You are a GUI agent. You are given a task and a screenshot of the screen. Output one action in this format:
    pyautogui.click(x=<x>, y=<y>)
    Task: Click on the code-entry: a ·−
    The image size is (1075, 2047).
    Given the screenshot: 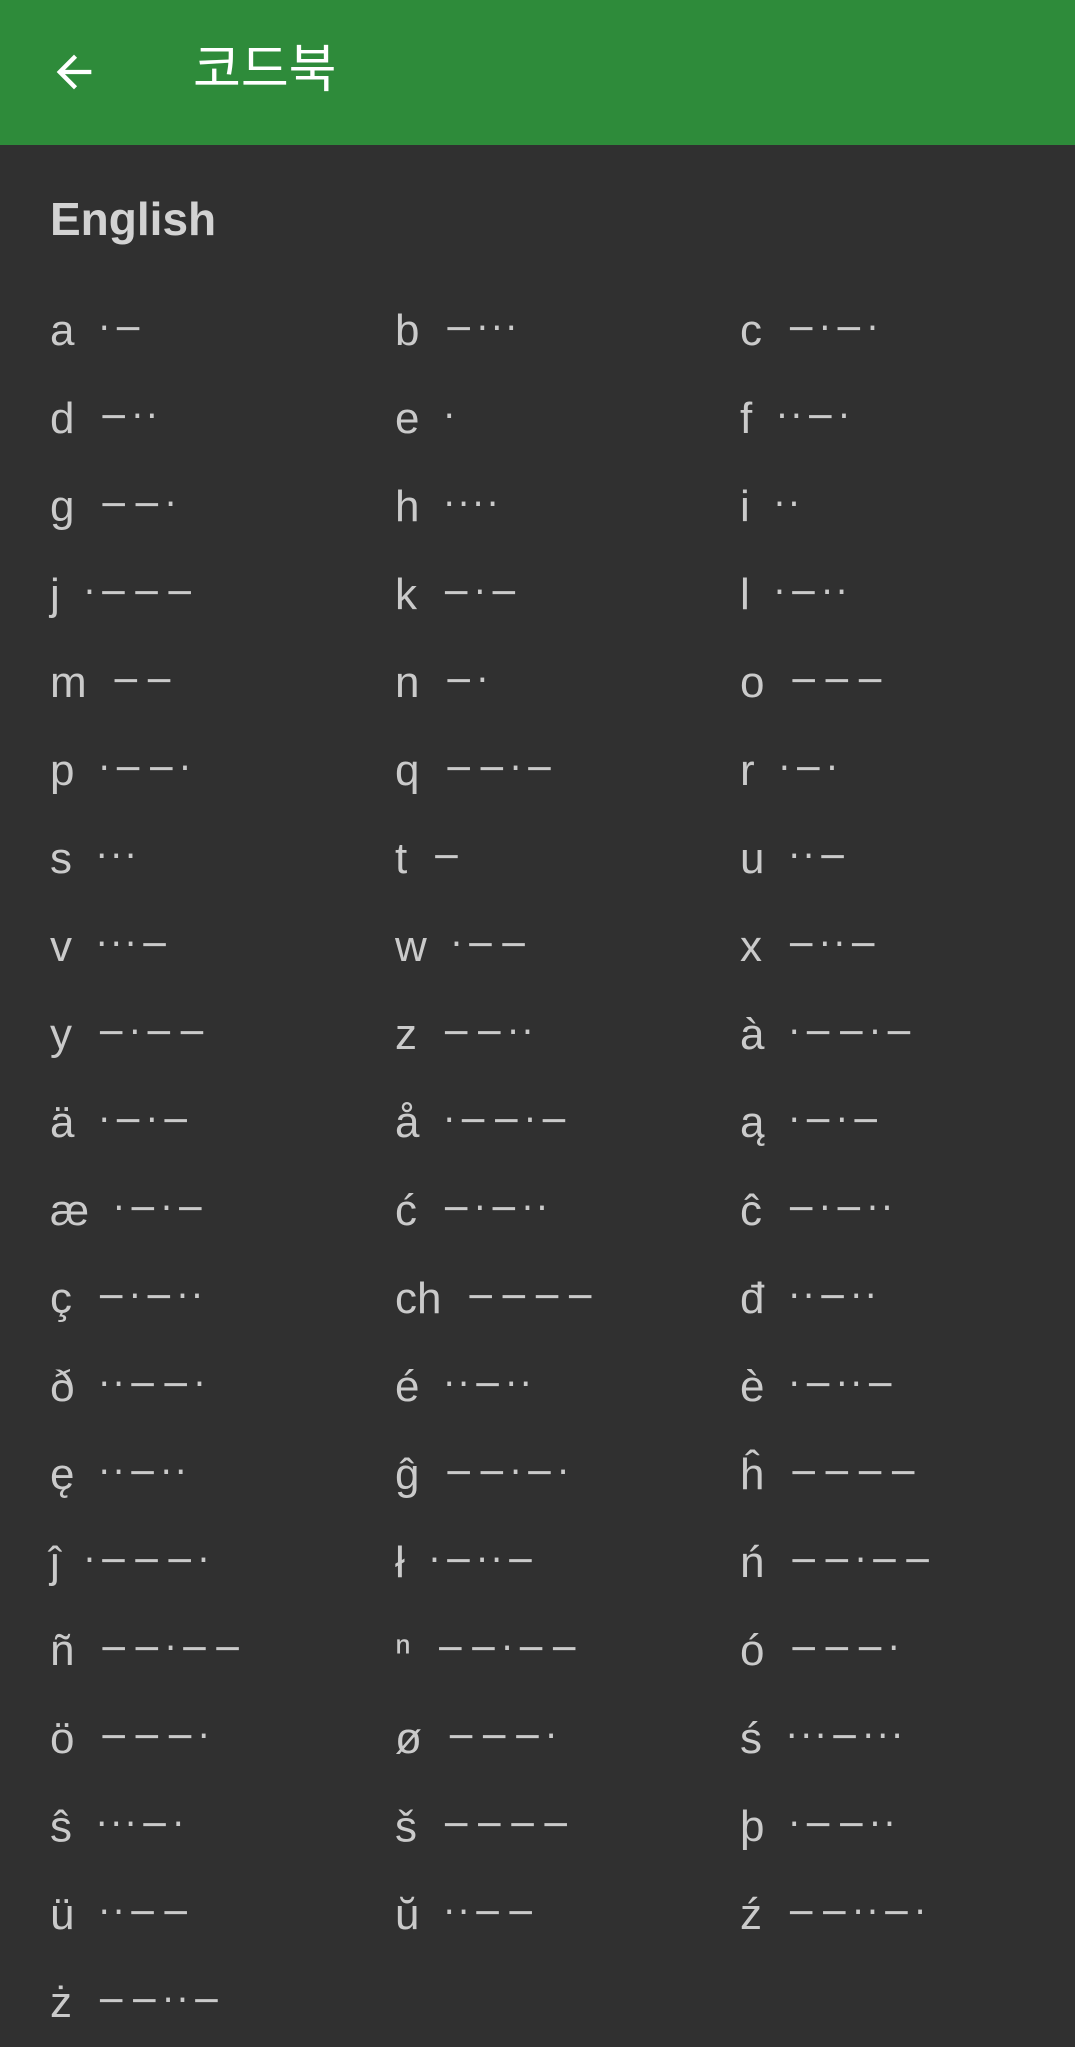 What is the action you would take?
    pyautogui.click(x=222, y=331)
    